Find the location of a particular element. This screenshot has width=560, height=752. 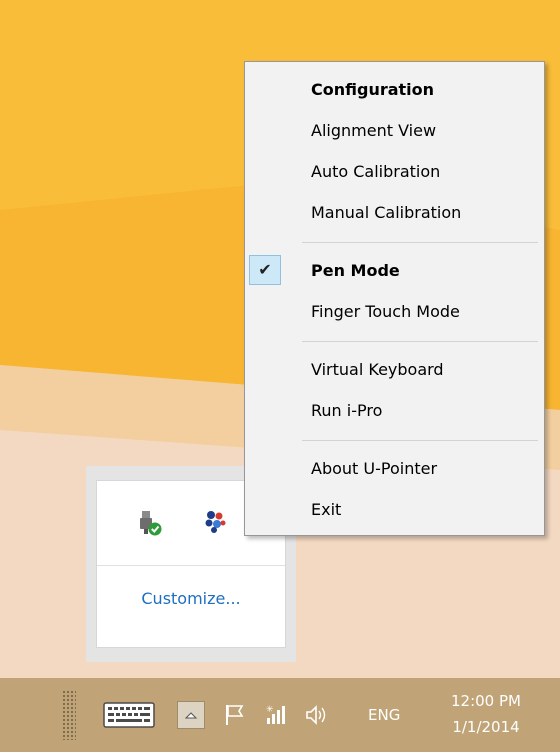

menu-item-manual-calibration: Manual Calibration is located at coordinates (394, 213).